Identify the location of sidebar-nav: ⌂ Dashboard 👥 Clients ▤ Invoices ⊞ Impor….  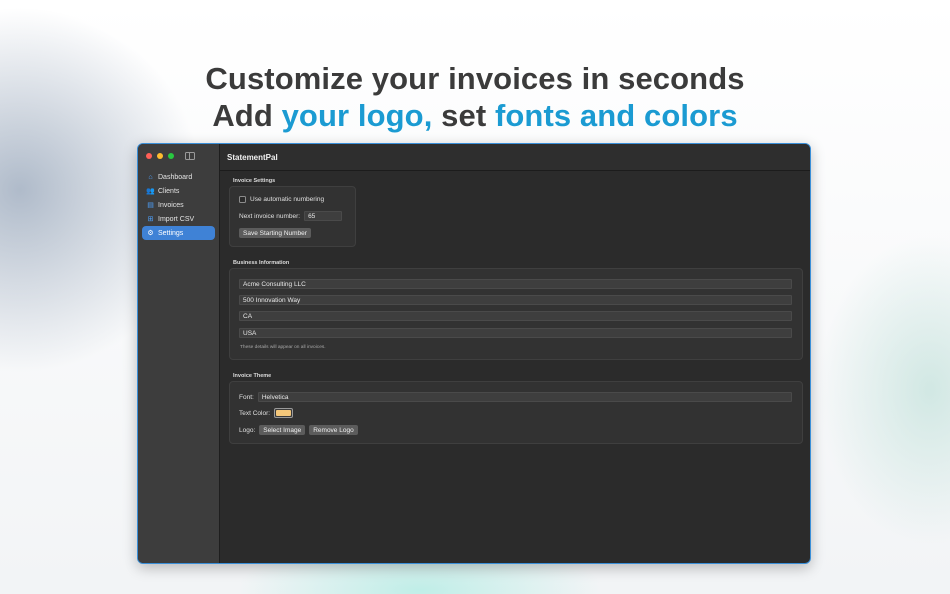
(178, 205).